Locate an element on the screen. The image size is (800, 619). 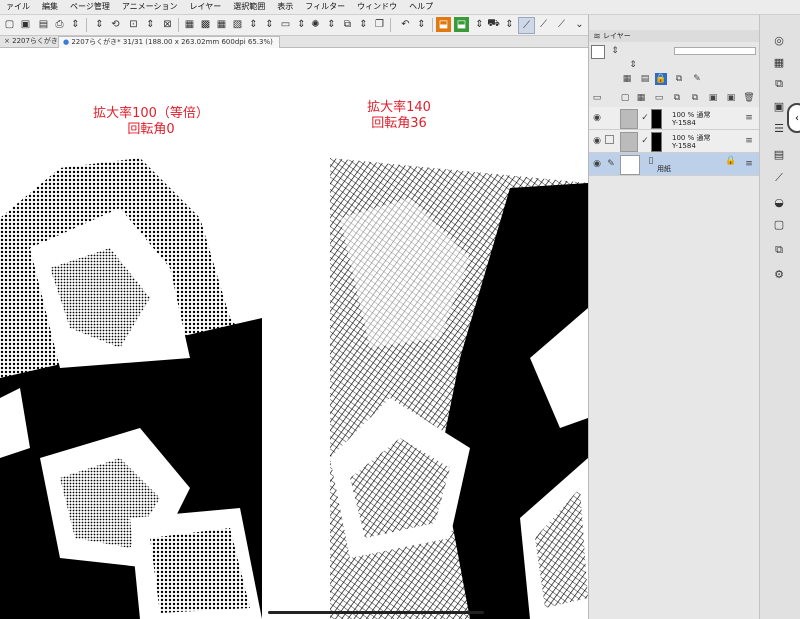
horizontal-scrollbar is located at coordinates (376, 612).